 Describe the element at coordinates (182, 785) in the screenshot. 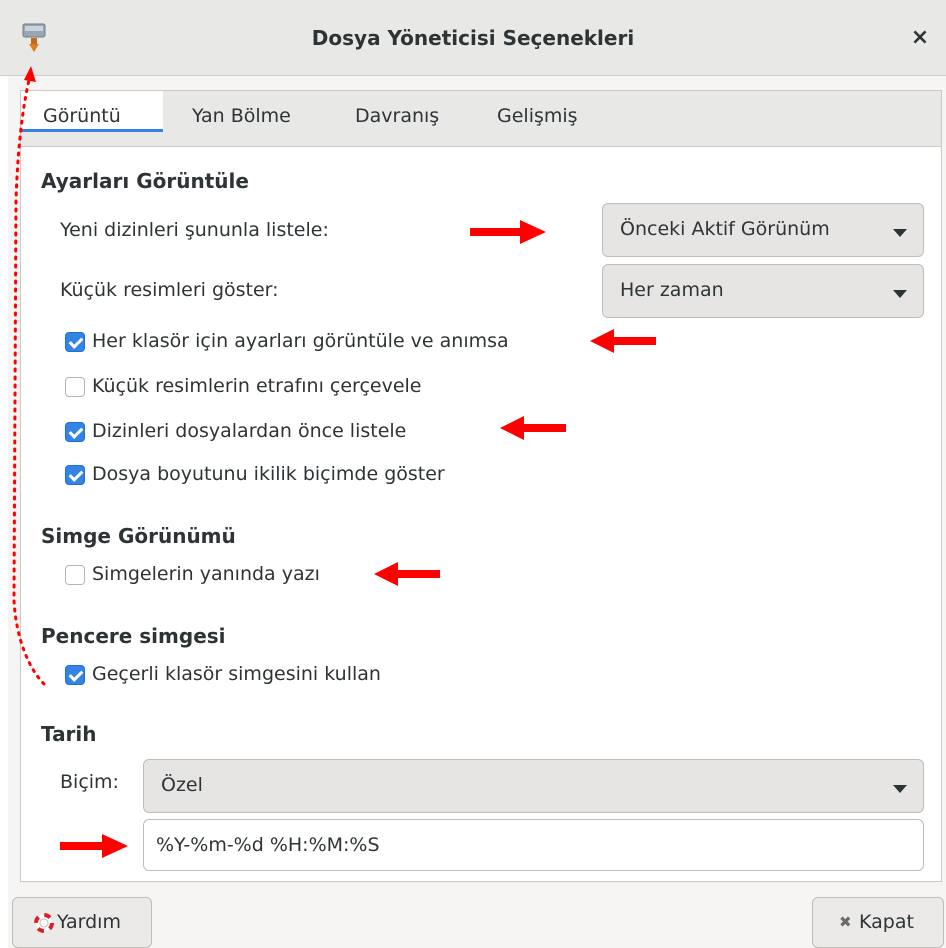

I see `date-format-value: Özel` at that location.